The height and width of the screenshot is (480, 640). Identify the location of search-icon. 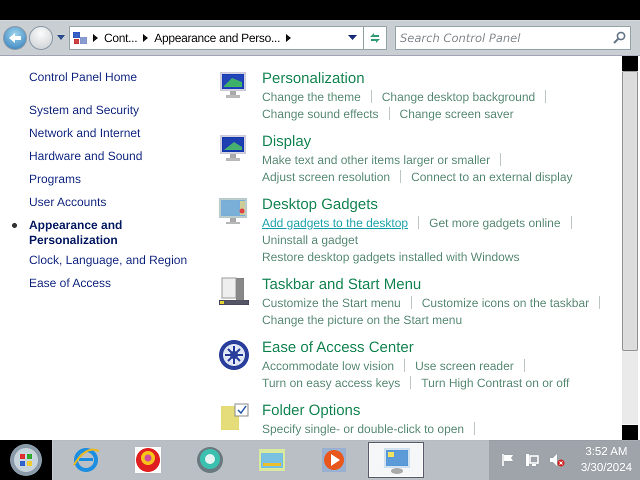
(619, 37).